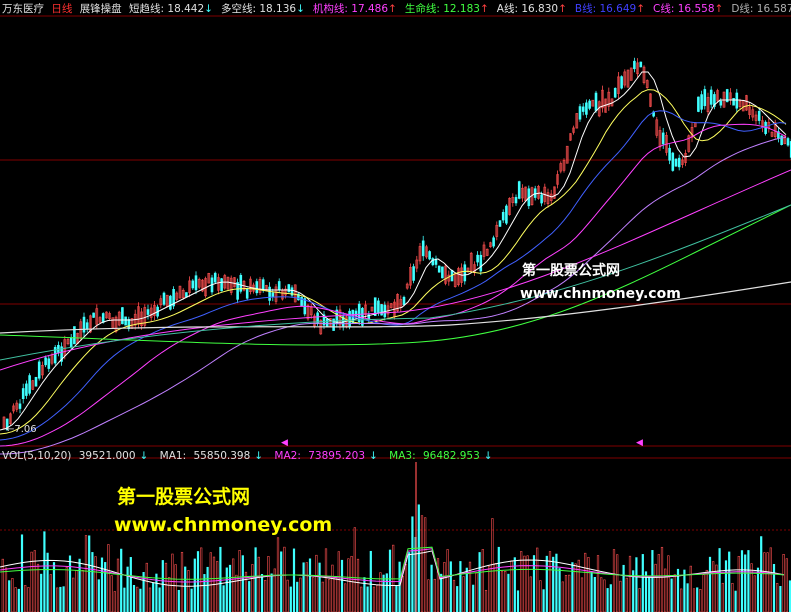 This screenshot has width=791, height=612. I want to click on vol-ma3-line, so click(392, 563).